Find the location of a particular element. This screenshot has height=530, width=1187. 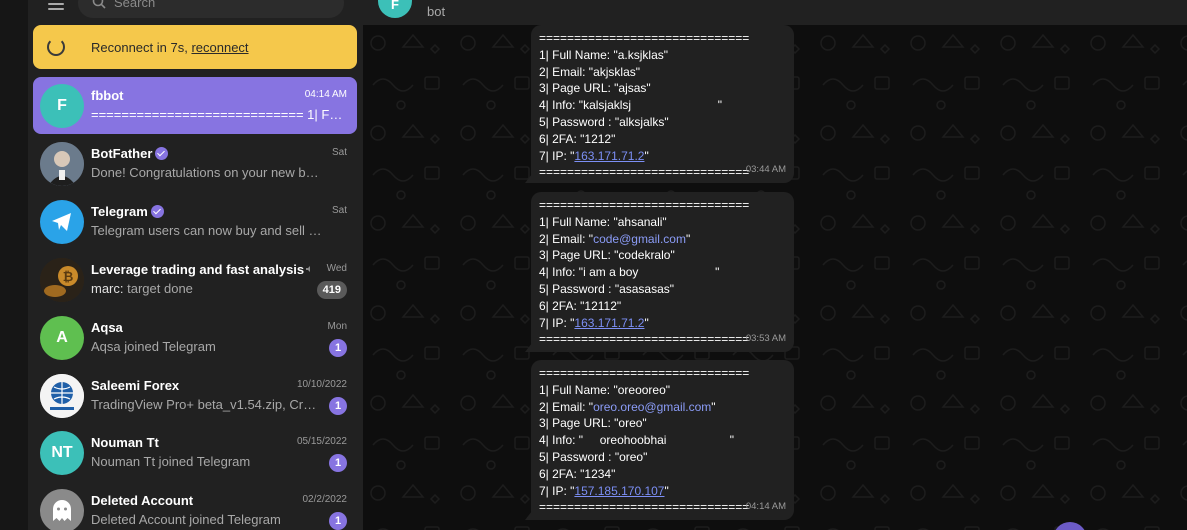

search-placeholder: Search is located at coordinates (135, 5).